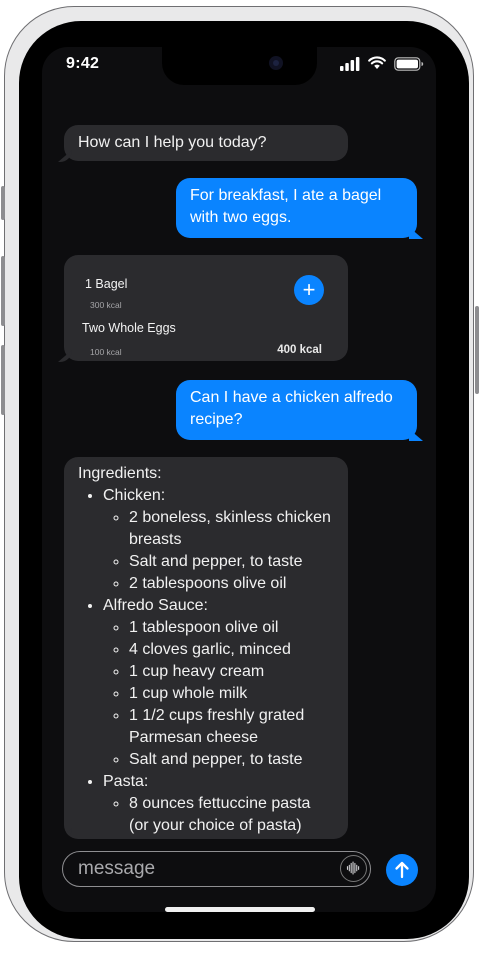 This screenshot has width=481, height=975. I want to click on arrow-up-icon, so click(402, 870).